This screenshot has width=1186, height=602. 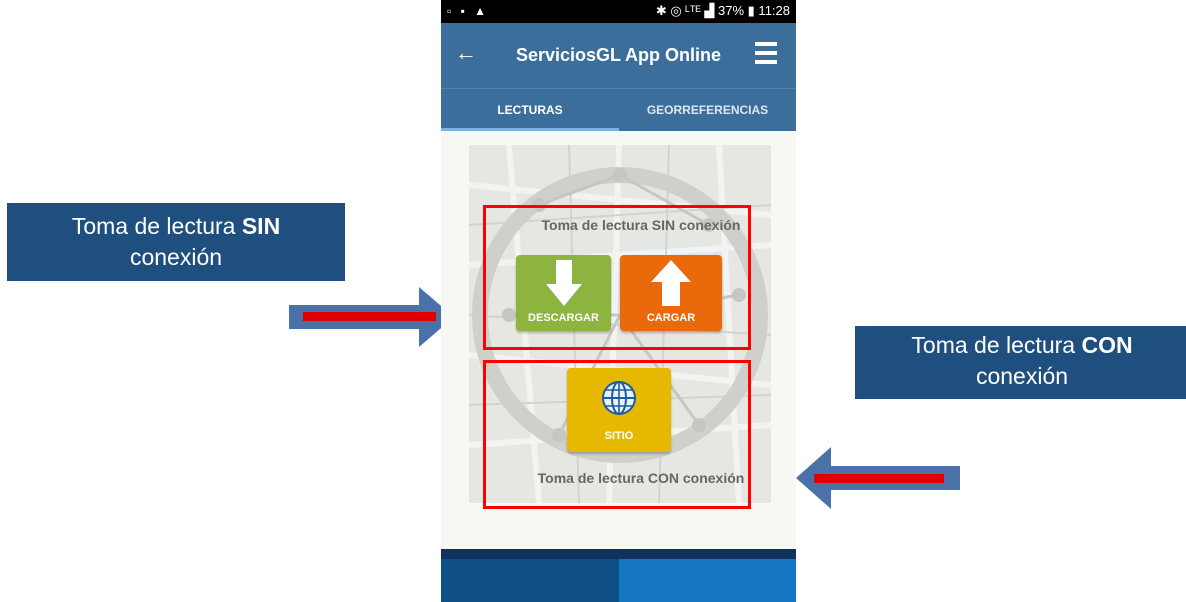 What do you see at coordinates (707, 580) in the screenshot?
I see `bottom-banner-right` at bounding box center [707, 580].